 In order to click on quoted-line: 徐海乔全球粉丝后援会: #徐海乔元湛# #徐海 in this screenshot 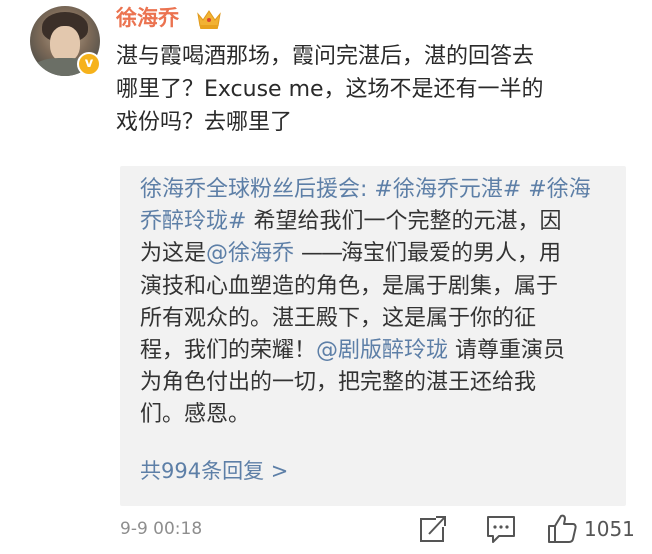, I will do `click(375, 190)`.